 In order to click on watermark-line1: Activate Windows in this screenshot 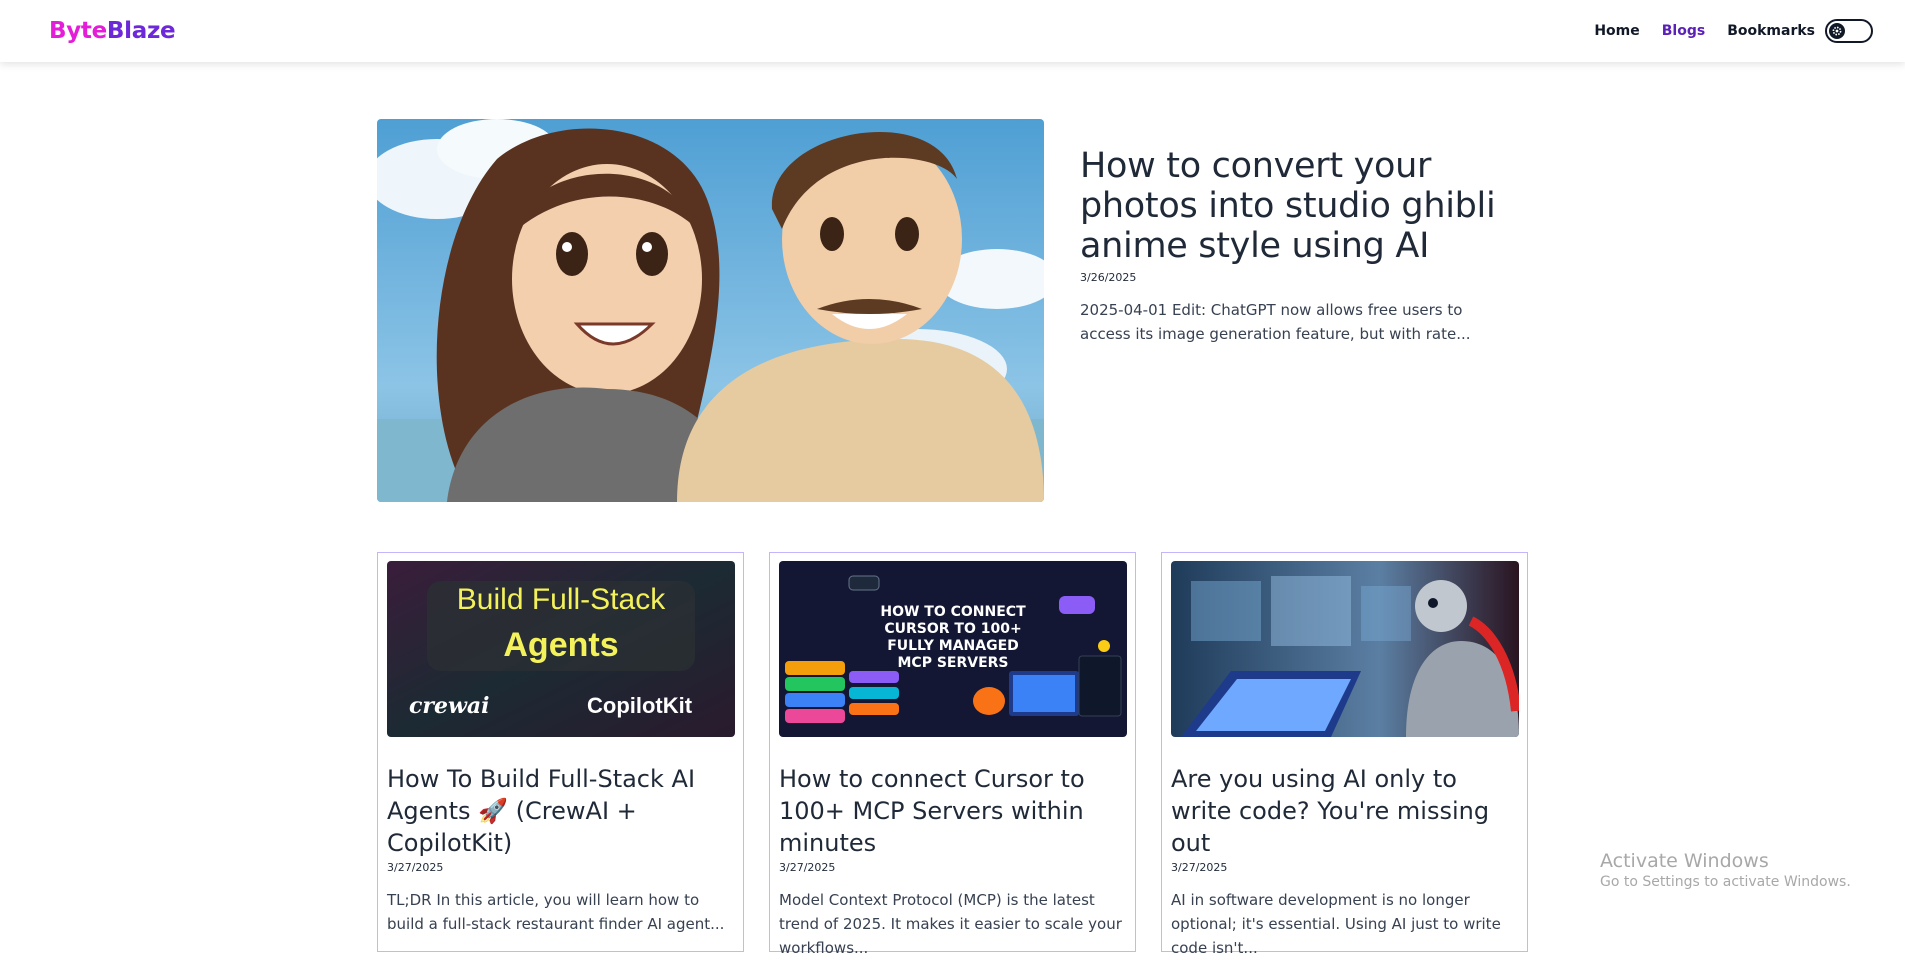, I will do `click(1684, 861)`.